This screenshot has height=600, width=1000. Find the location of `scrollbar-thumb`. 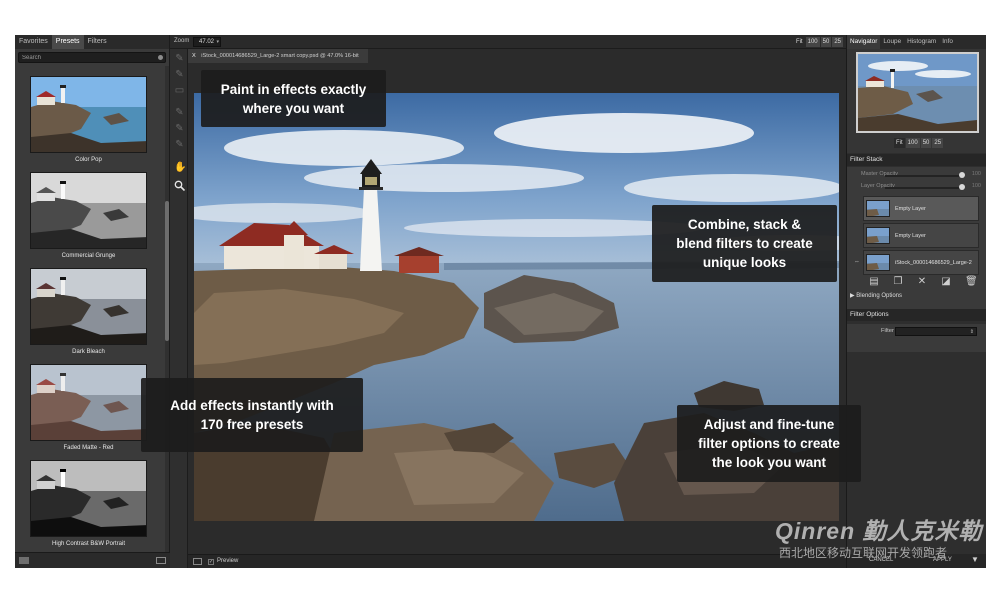

scrollbar-thumb is located at coordinates (167, 271).